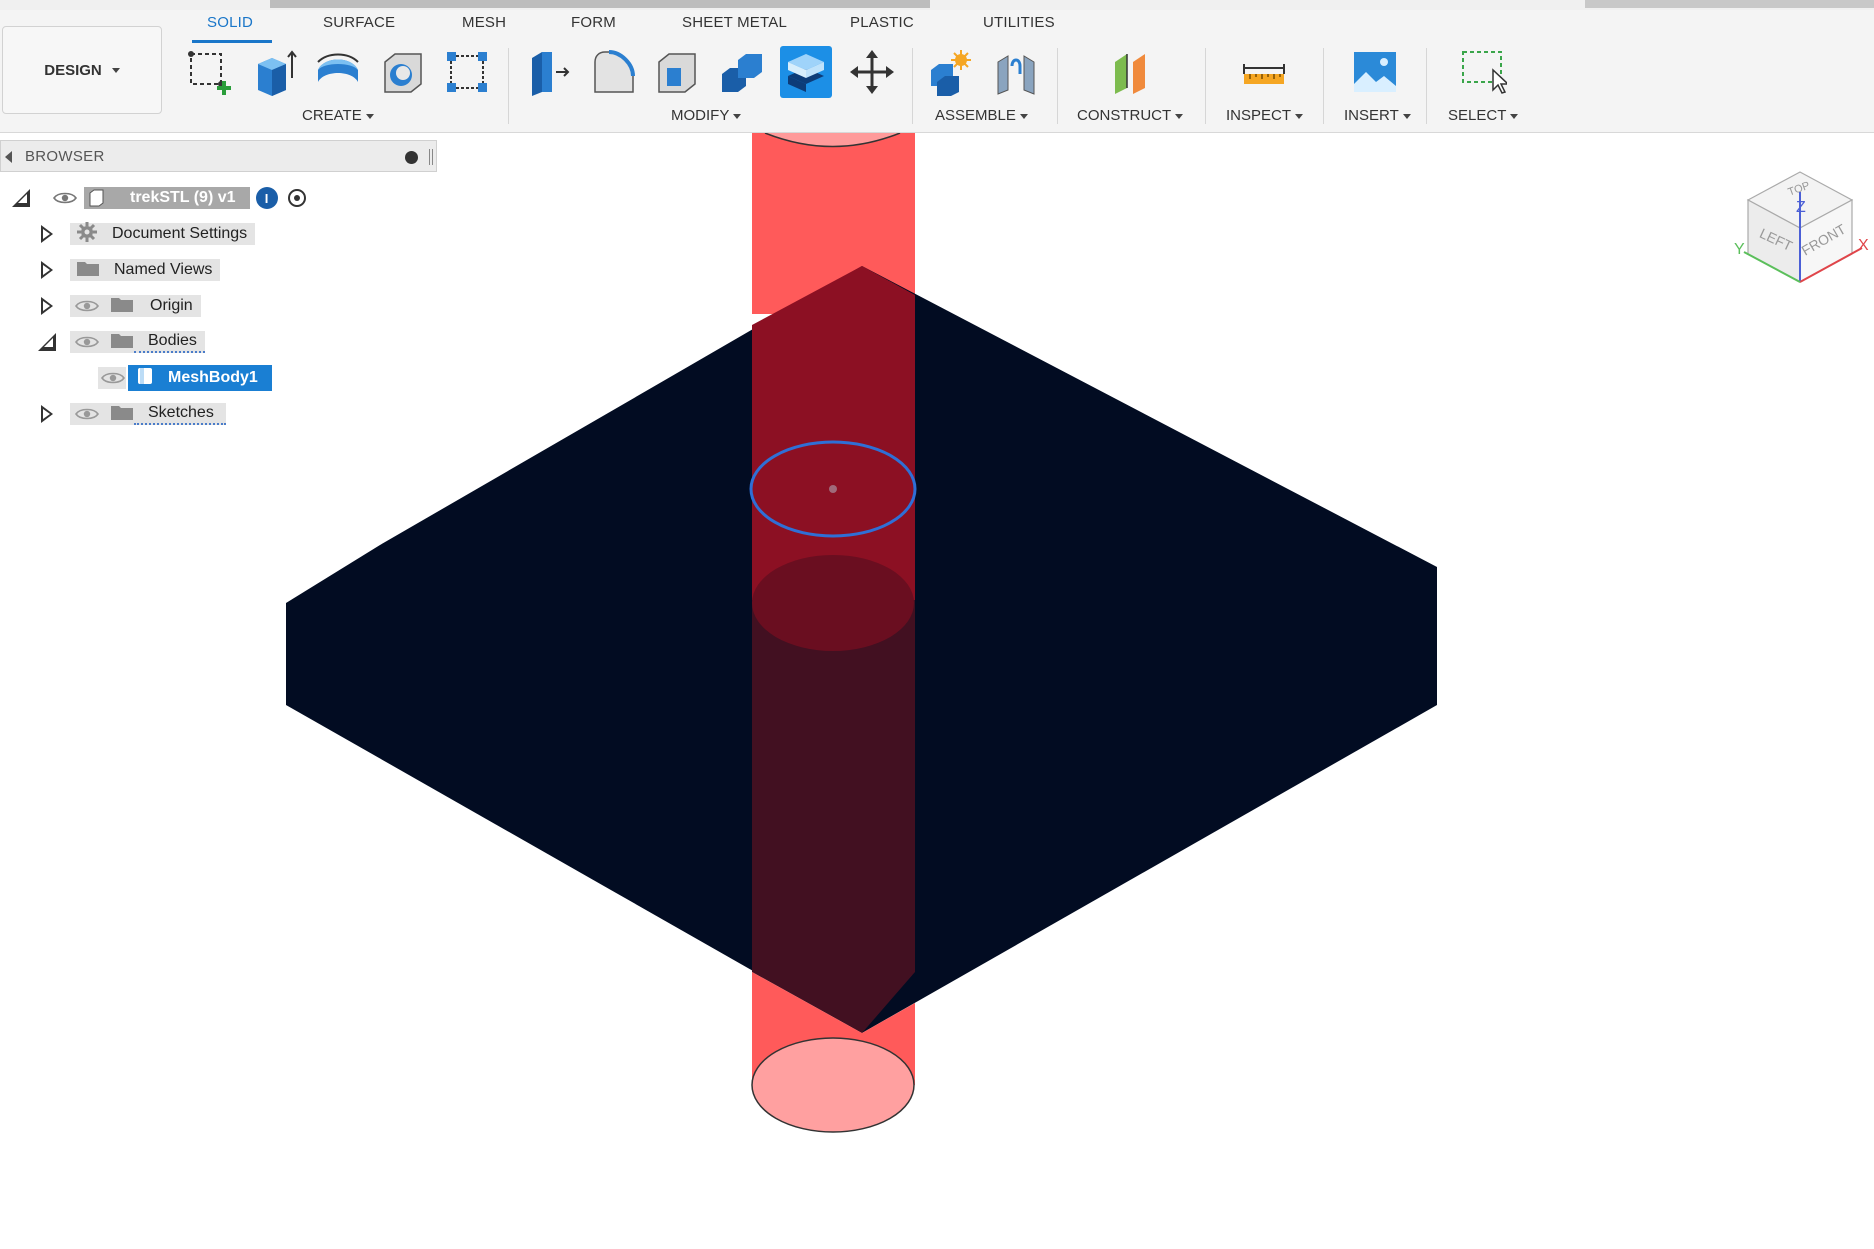 Image resolution: width=1874 pixels, height=1249 pixels. I want to click on insert-menu: INSERT, so click(1377, 115).